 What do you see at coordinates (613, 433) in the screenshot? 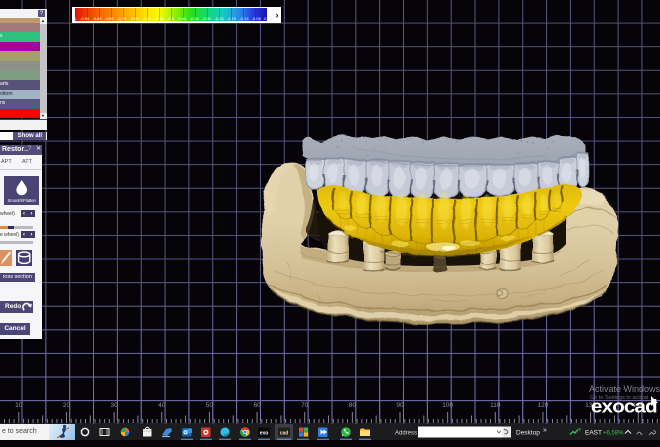
I see `svg-text: +6,58%` at bounding box center [613, 433].